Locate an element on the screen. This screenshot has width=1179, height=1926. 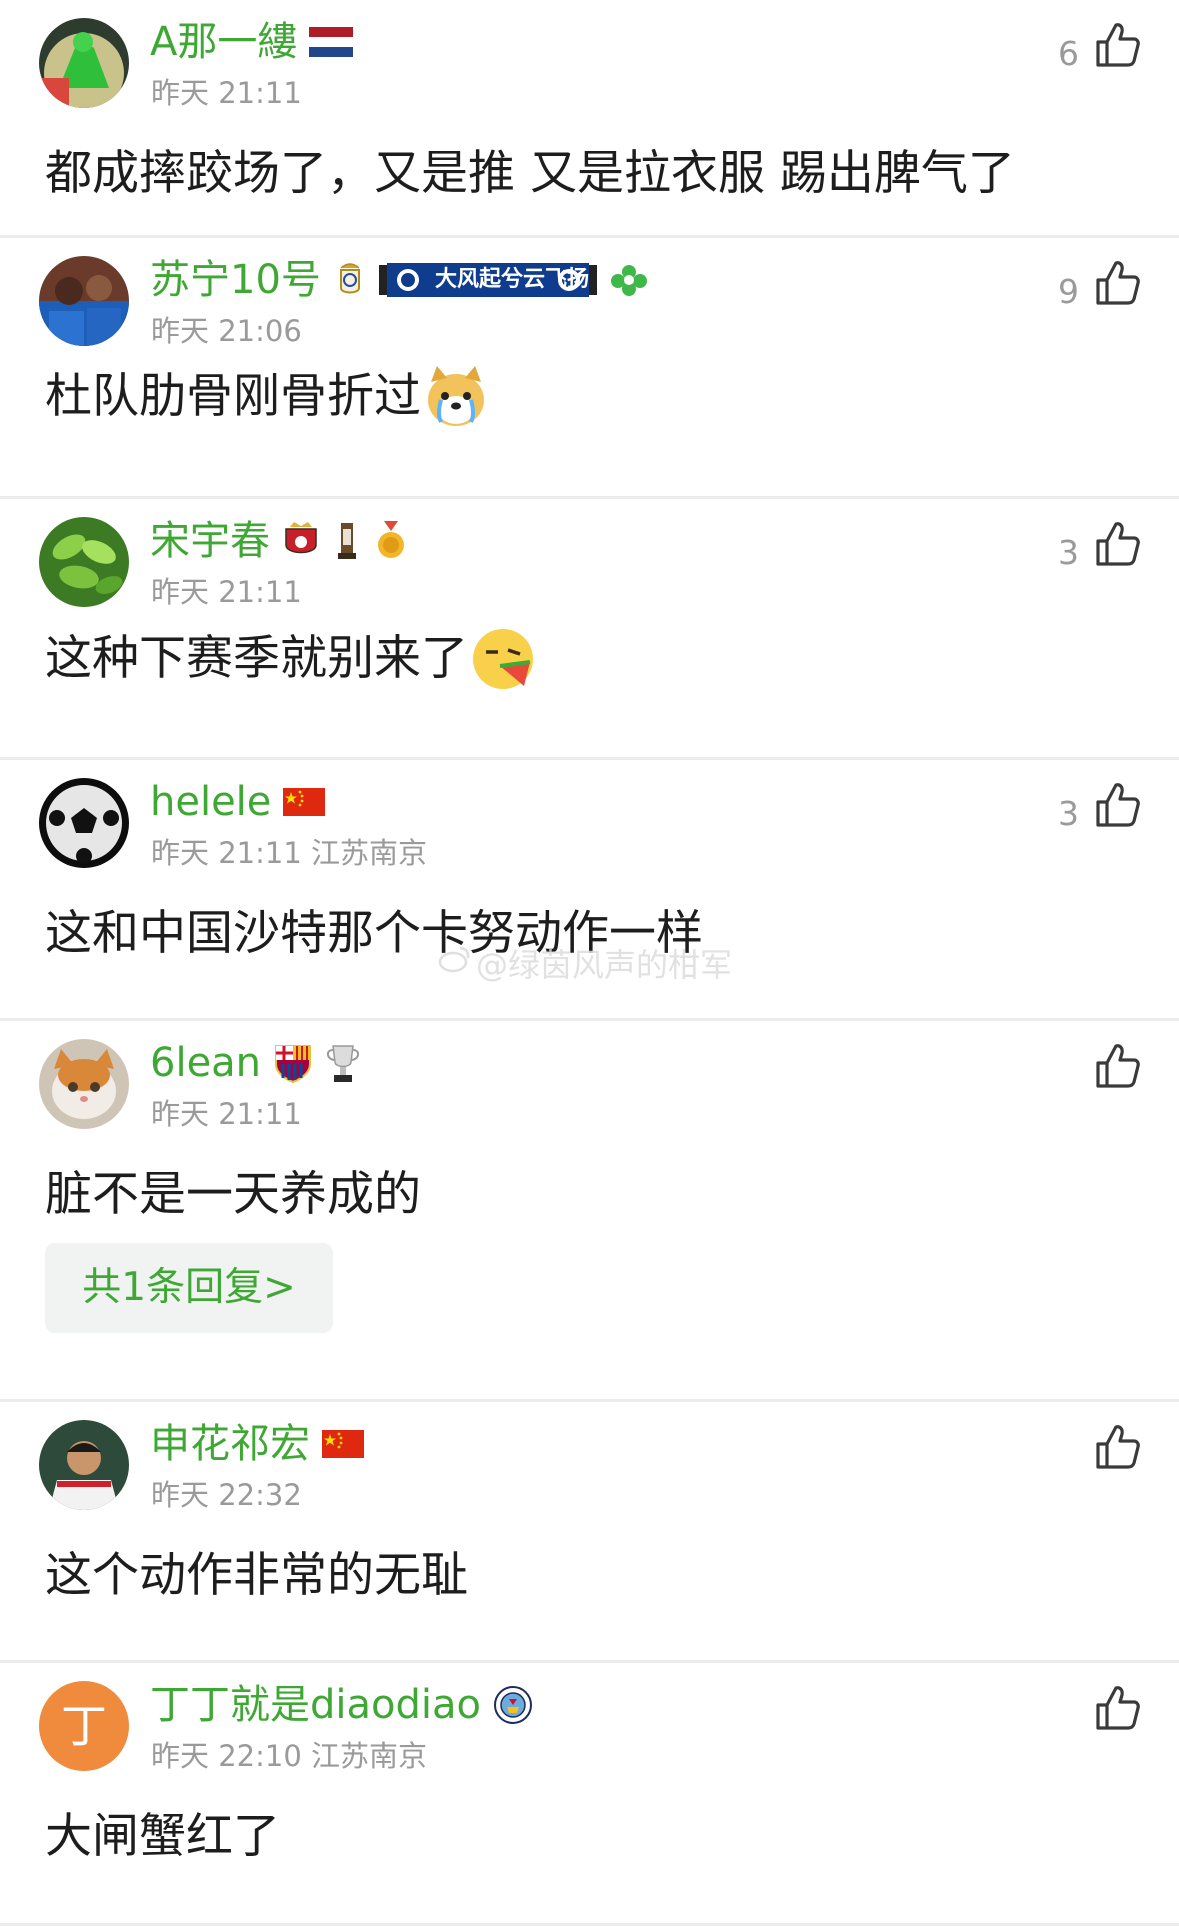
players-photo-avatar-image is located at coordinates (84, 301).